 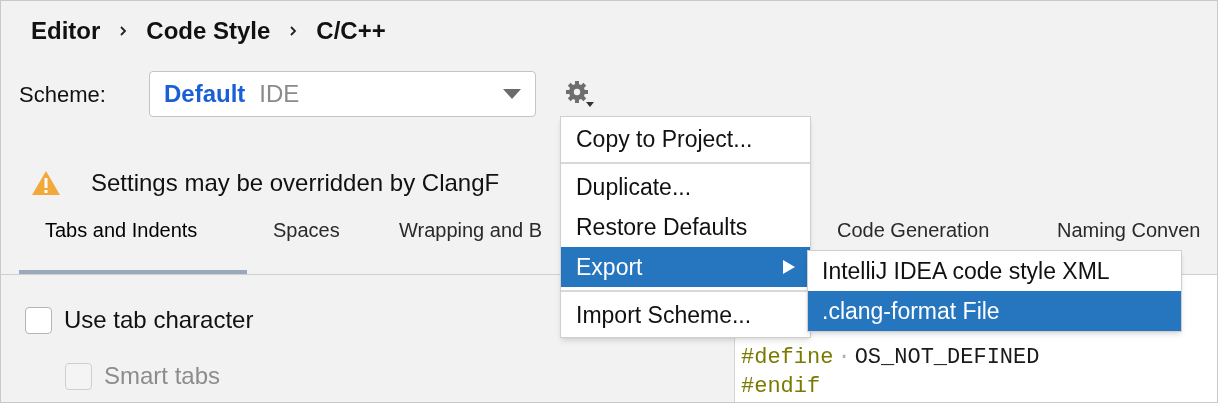 I want to click on scheme-type: IDE, so click(x=279, y=94).